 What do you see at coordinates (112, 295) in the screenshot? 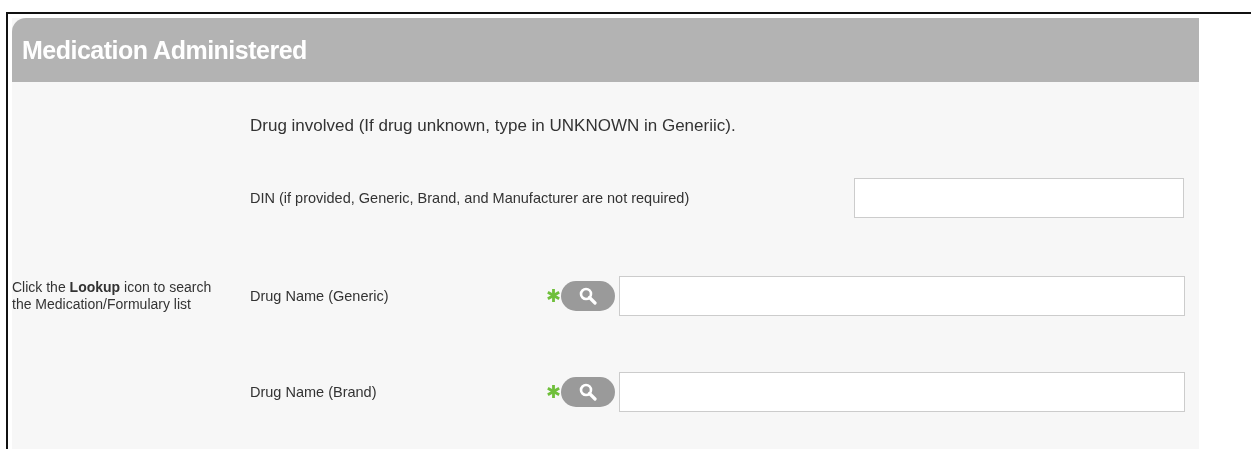
I see `lookup-hint: Click the Lookup icon to search the Medication/Formulary list` at bounding box center [112, 295].